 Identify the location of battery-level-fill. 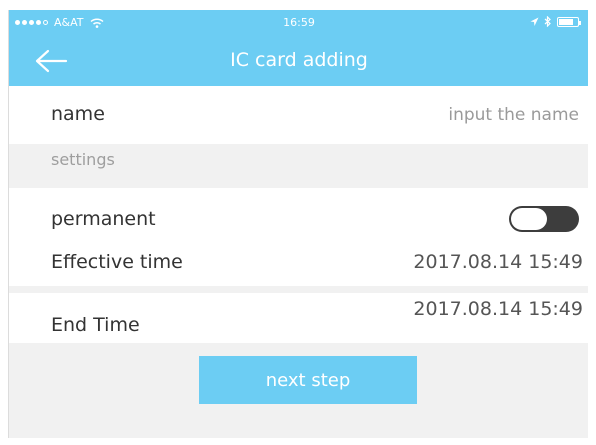
(566, 21).